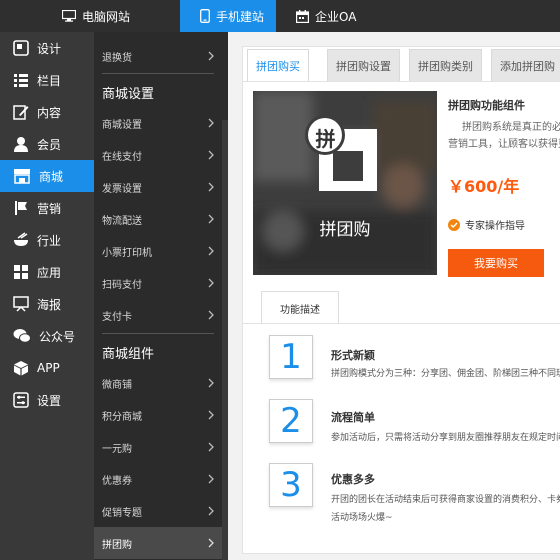 Image resolution: width=560 pixels, height=560 pixels. Describe the element at coordinates (21, 368) in the screenshot. I see `cube-icon` at that location.